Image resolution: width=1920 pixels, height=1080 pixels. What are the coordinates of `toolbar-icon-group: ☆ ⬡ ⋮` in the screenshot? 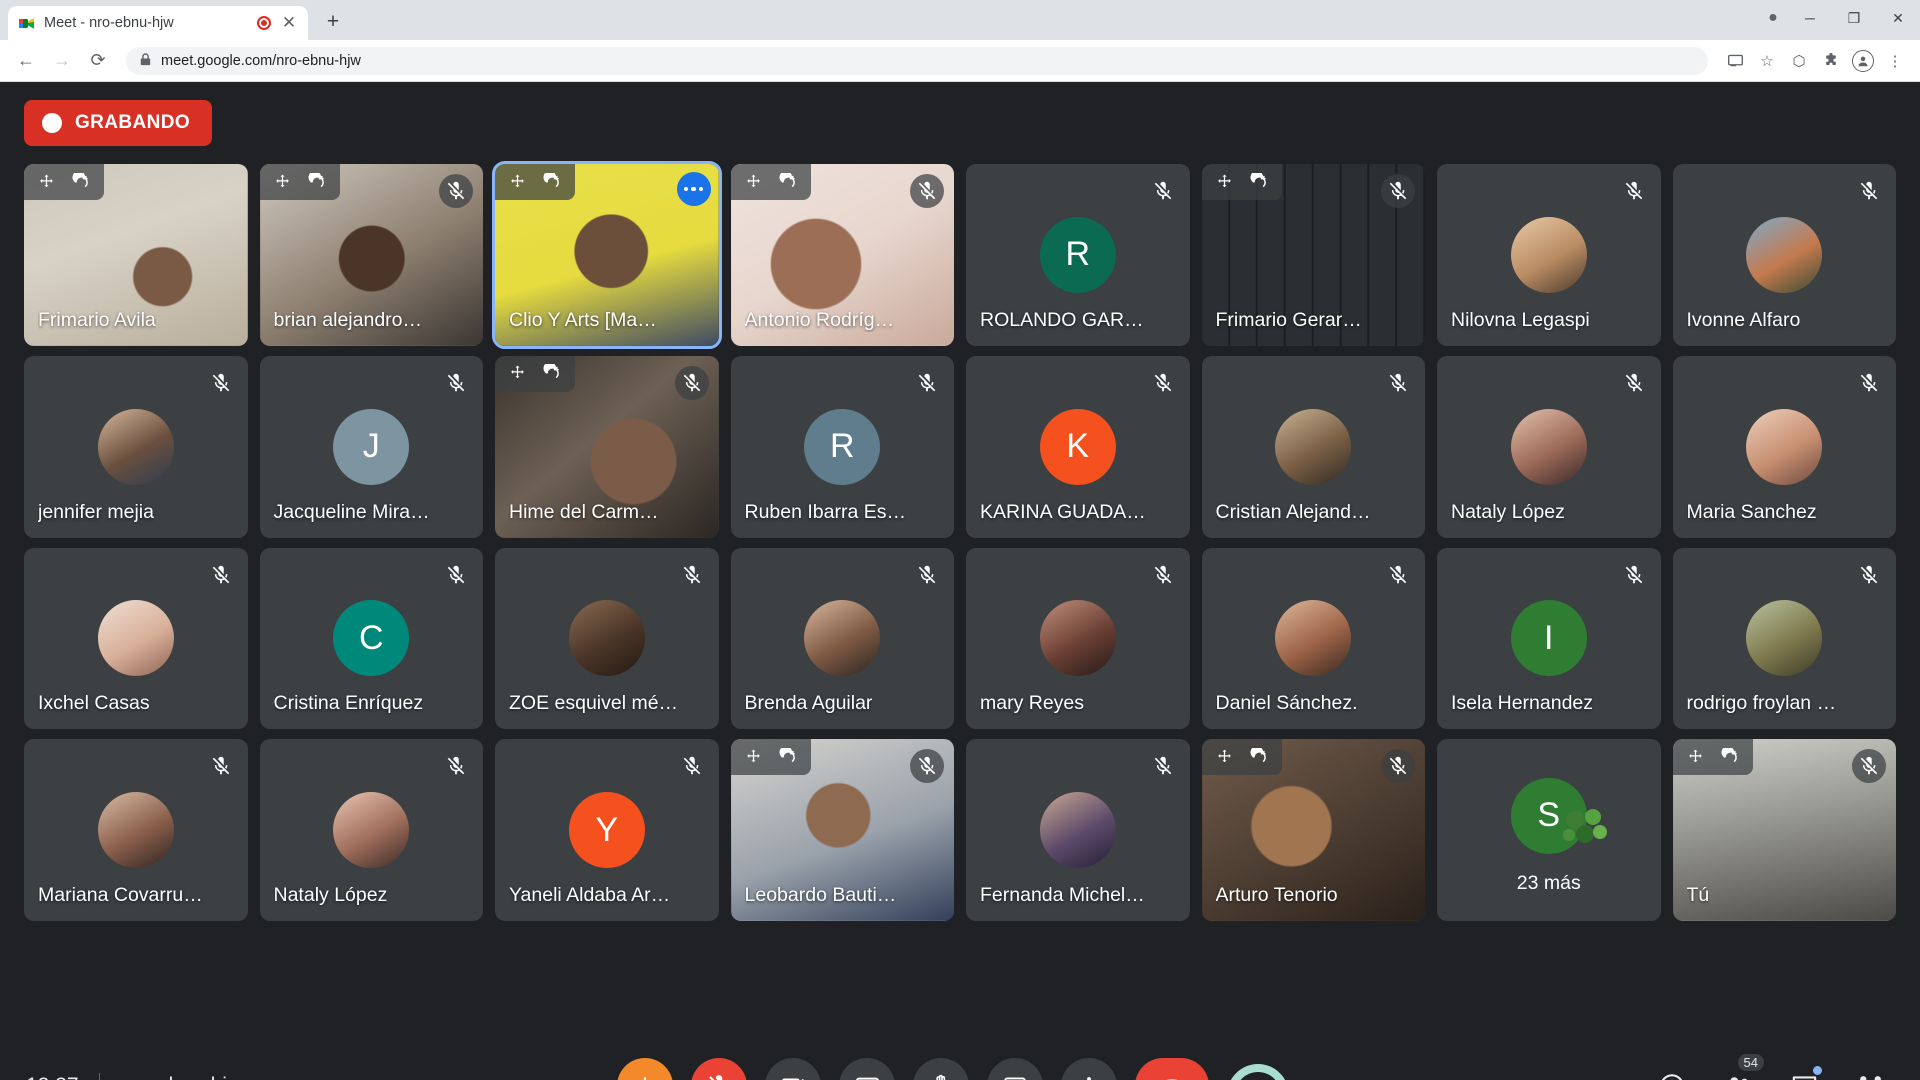 It's located at (1815, 61).